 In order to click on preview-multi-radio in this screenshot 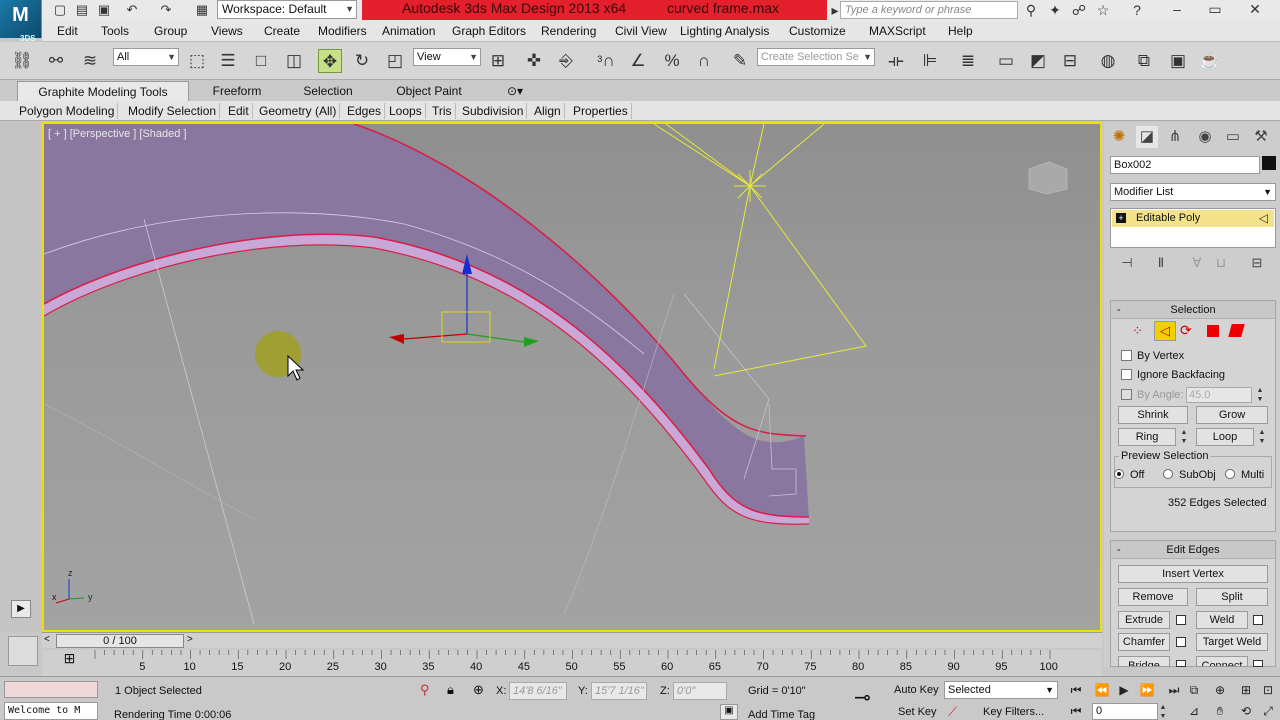, I will do `click(1230, 474)`.